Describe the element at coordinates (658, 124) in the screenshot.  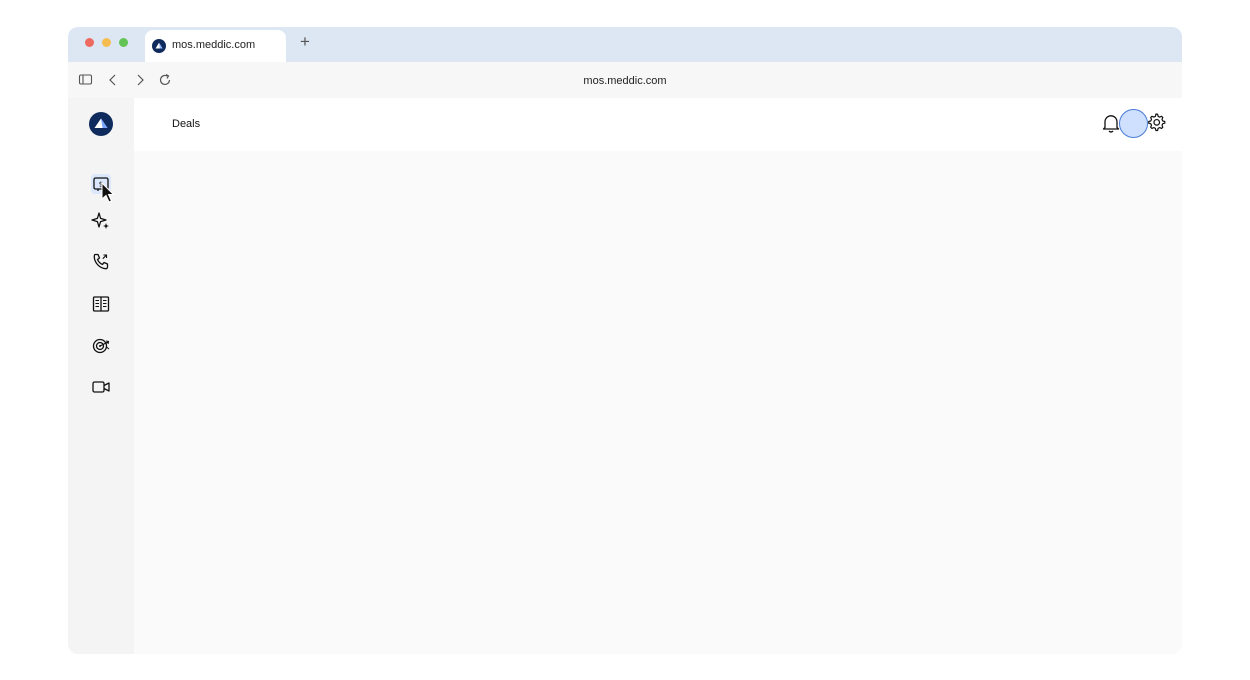
I see `app-header: Deals` at that location.